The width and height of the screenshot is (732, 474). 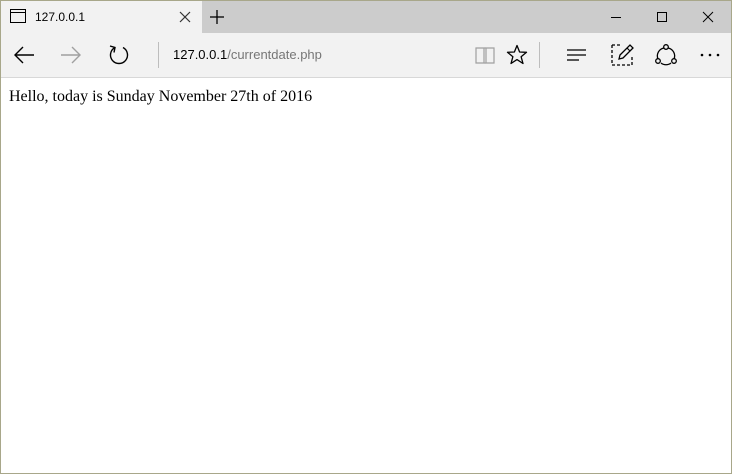 I want to click on share-icon, so click(x=666, y=55).